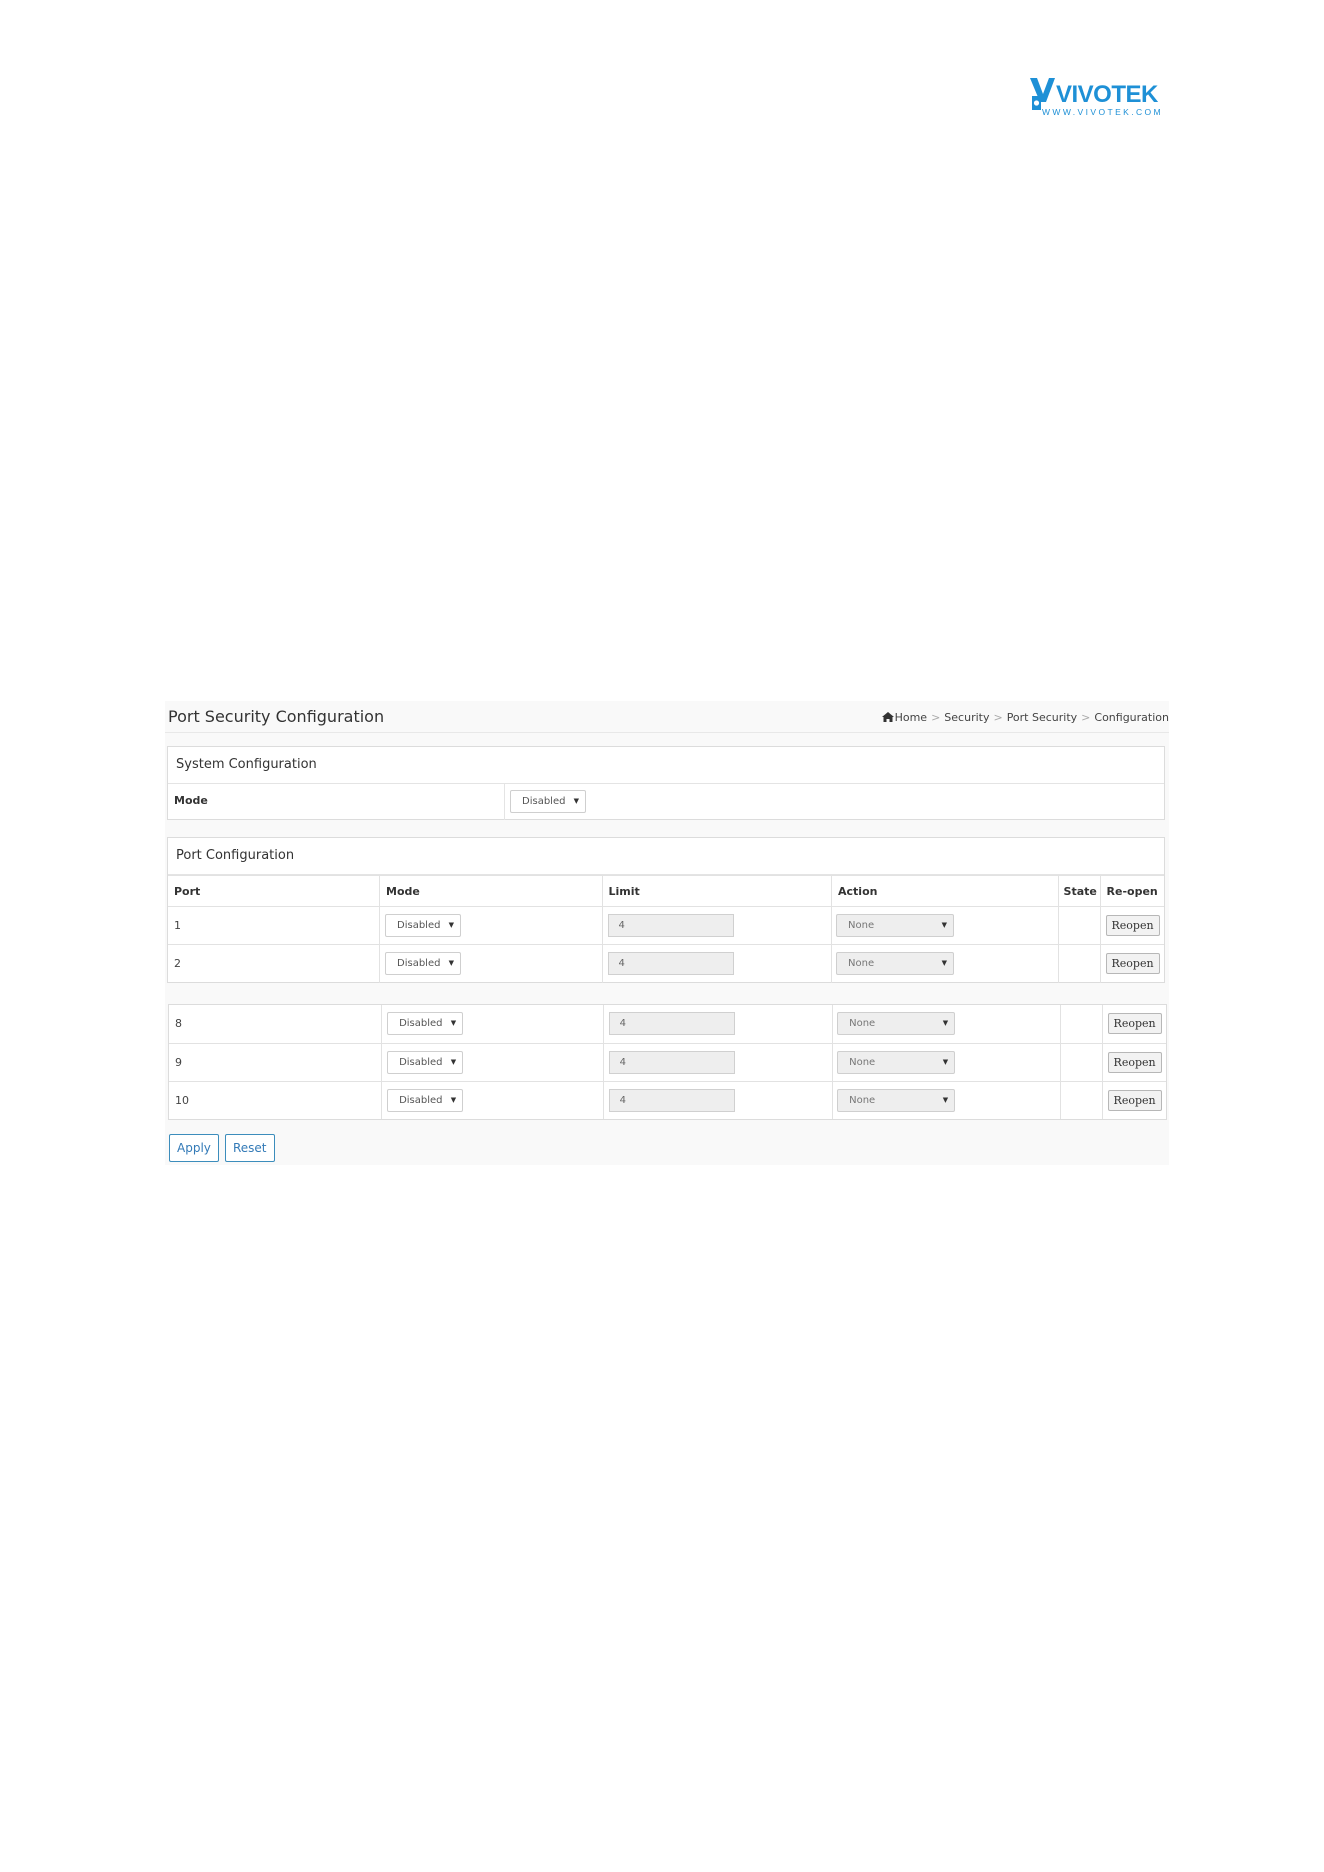  I want to click on home-icon, so click(887, 718).